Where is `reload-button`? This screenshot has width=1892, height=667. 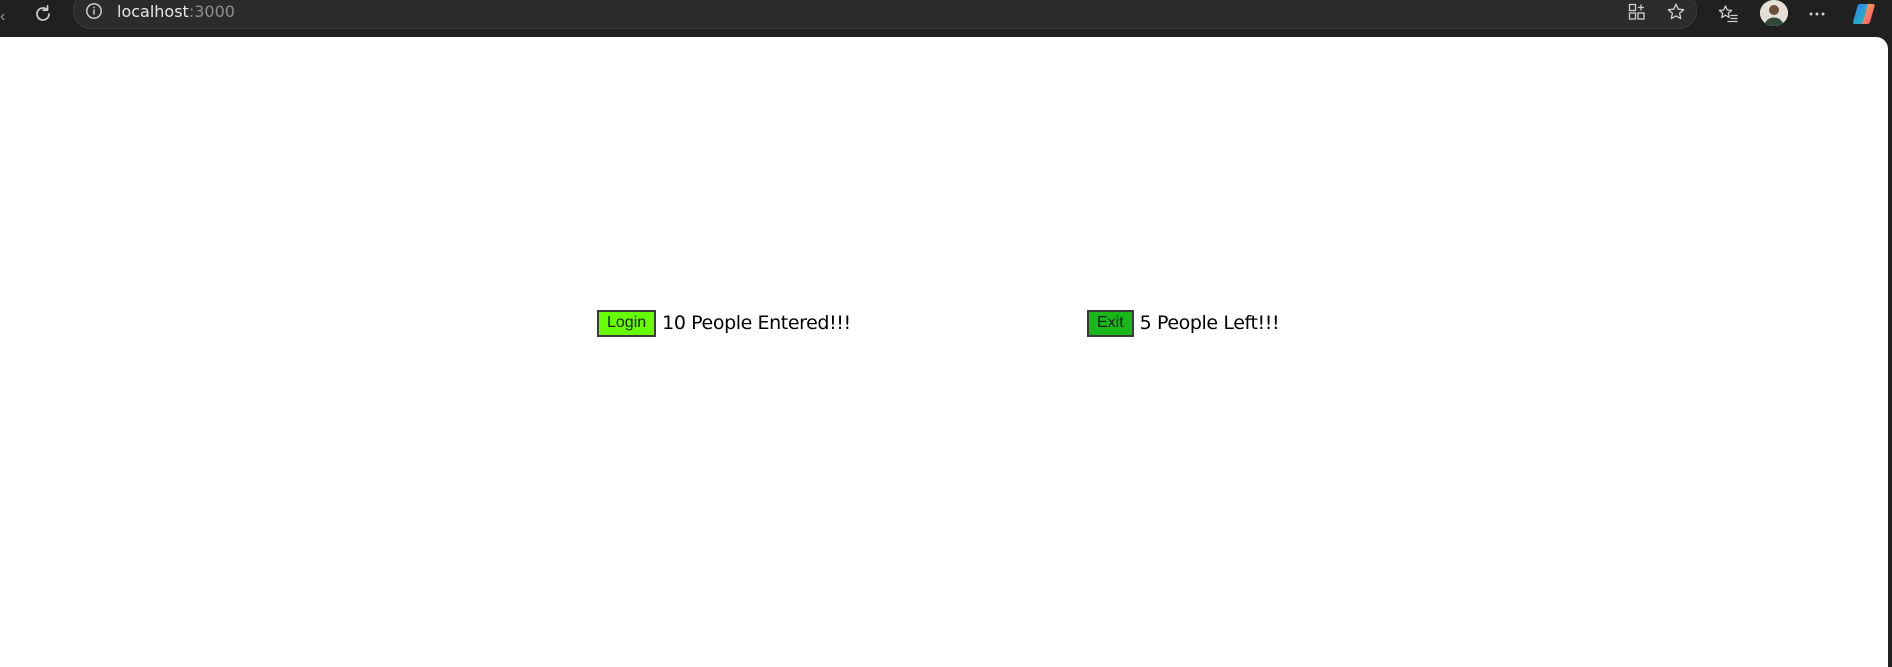 reload-button is located at coordinates (43, 14).